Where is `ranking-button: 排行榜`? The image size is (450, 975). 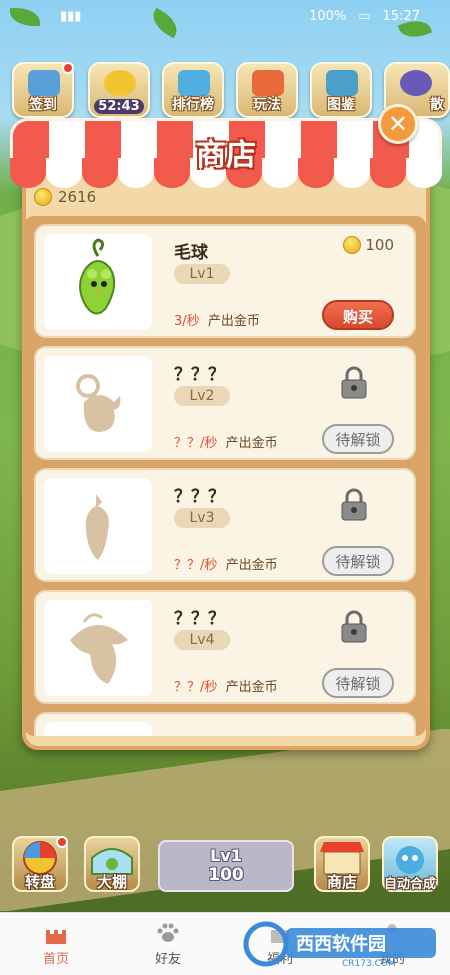 ranking-button: 排行榜 is located at coordinates (193, 90).